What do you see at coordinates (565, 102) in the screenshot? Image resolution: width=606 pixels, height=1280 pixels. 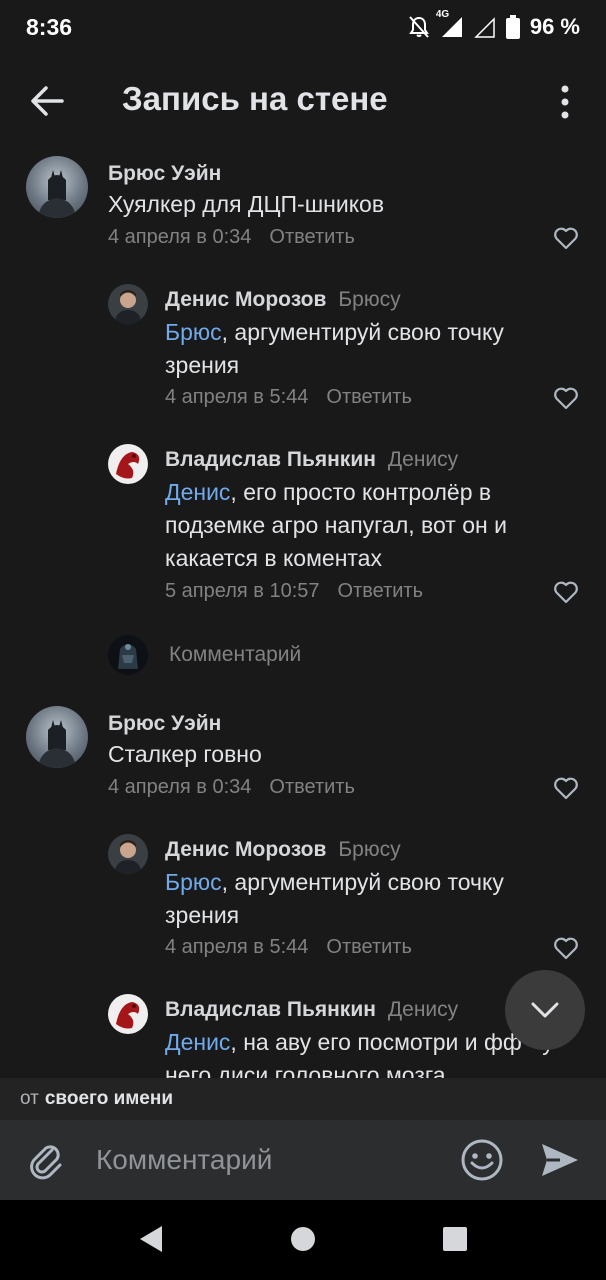 I see `more-vertical-icon` at bounding box center [565, 102].